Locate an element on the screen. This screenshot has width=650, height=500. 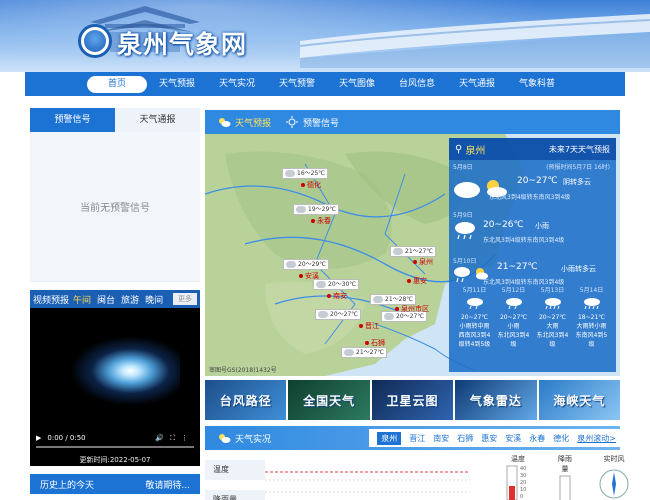
wind-gauge: 实时风 is located at coordinates (614, 477).